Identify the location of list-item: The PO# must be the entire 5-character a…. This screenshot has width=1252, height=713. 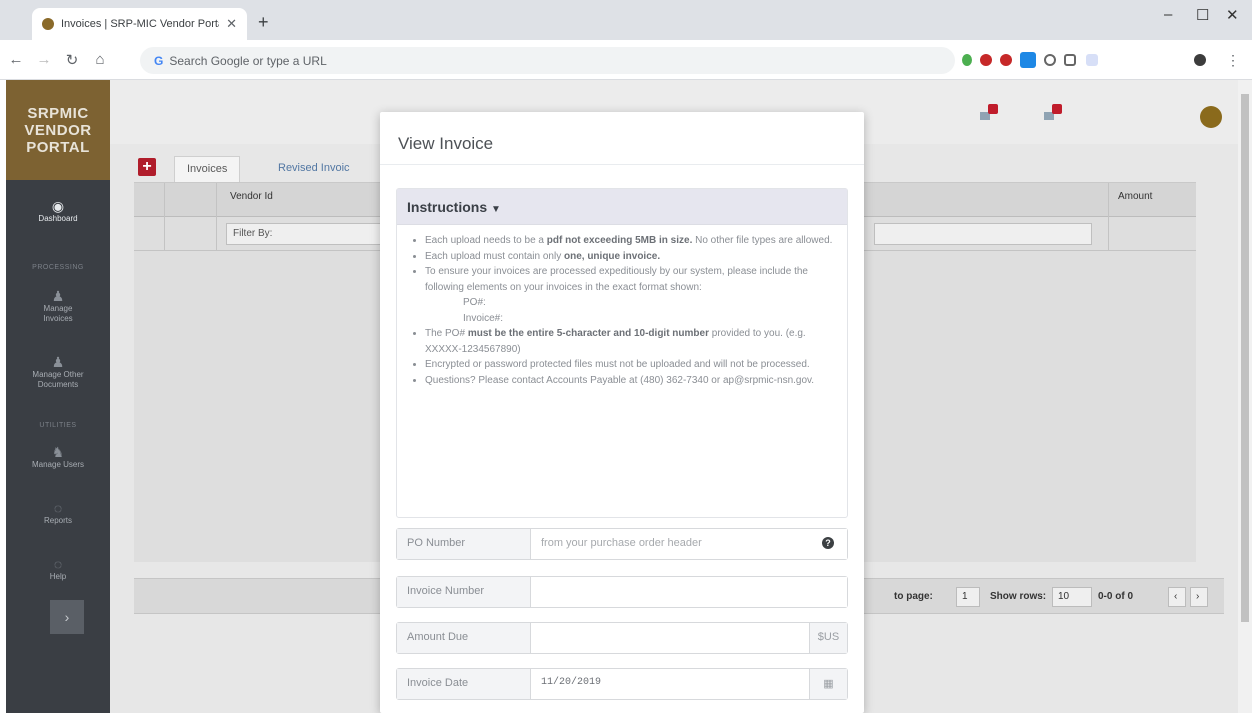
(634, 341).